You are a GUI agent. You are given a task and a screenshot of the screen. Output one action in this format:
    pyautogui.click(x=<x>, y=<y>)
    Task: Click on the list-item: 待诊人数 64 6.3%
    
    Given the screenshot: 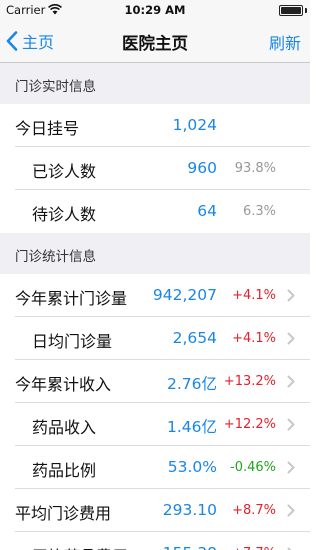 What is the action you would take?
    pyautogui.click(x=155, y=211)
    